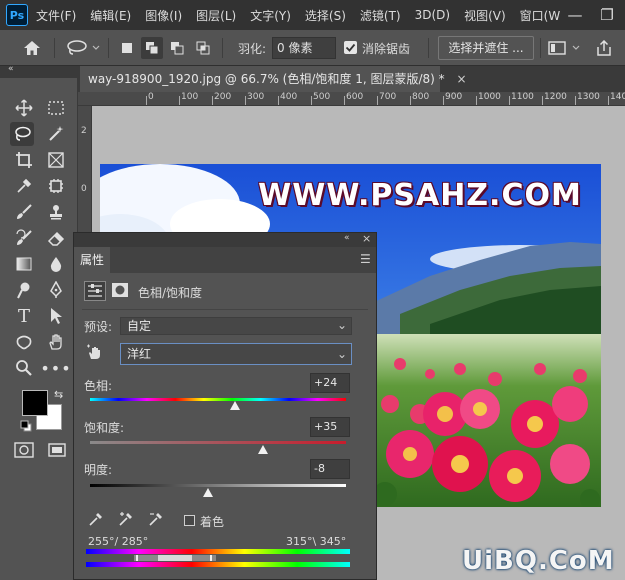  Describe the element at coordinates (58, 450) in the screenshot. I see `screen-mode-button` at that location.